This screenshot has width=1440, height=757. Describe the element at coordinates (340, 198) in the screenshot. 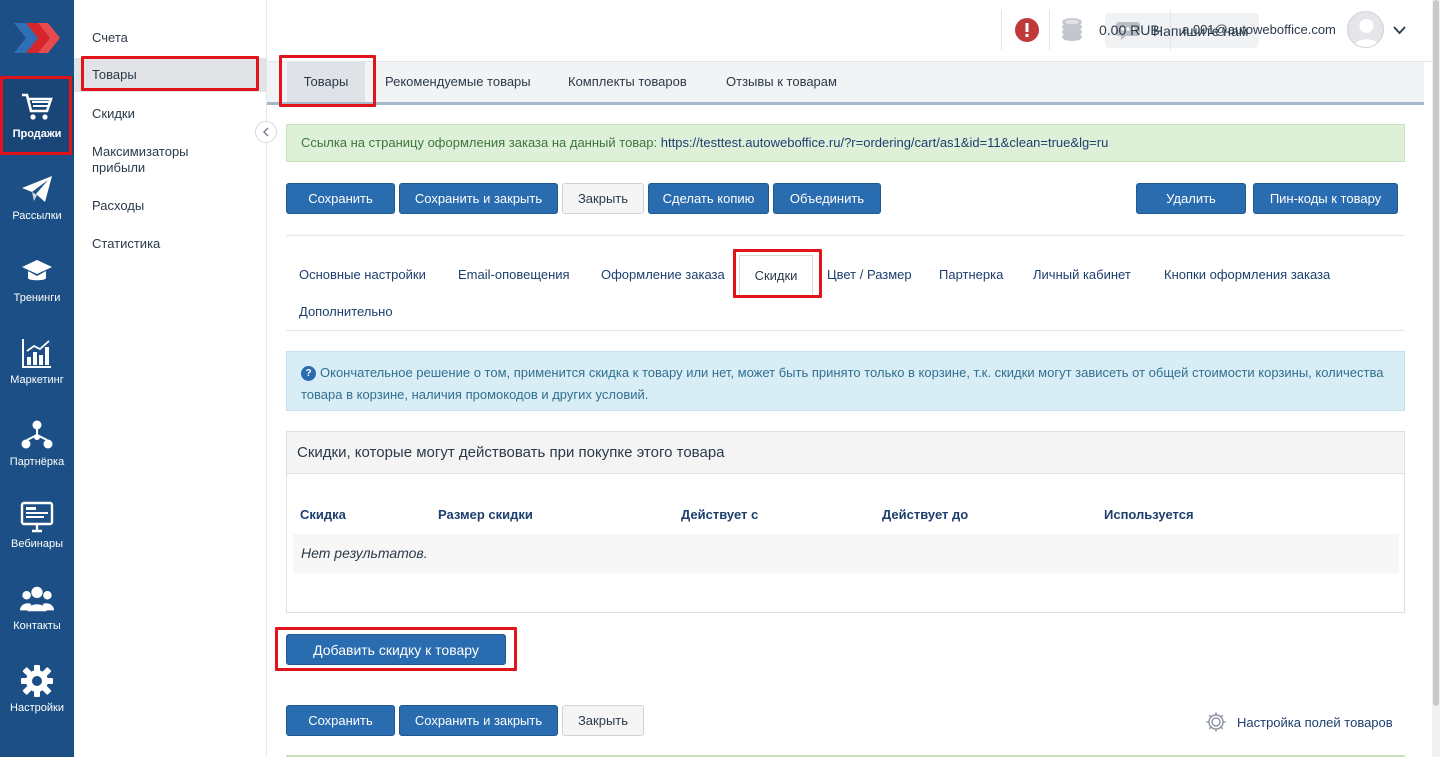

I see `save-button: Сохранить` at that location.